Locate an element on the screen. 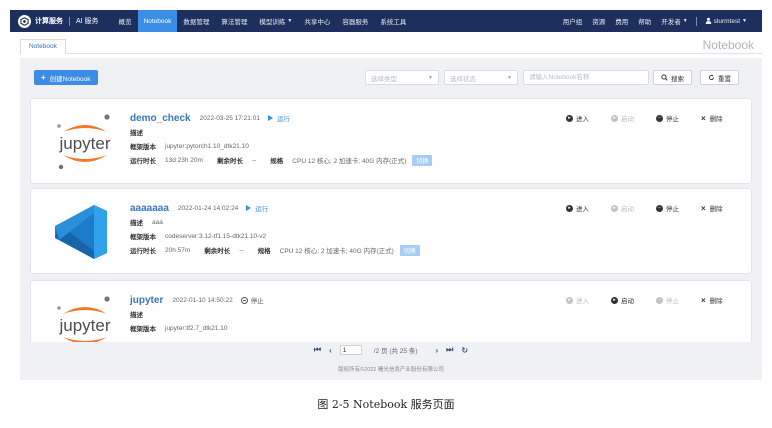 The image size is (772, 428). nav-item-help: 帮助 is located at coordinates (644, 21).